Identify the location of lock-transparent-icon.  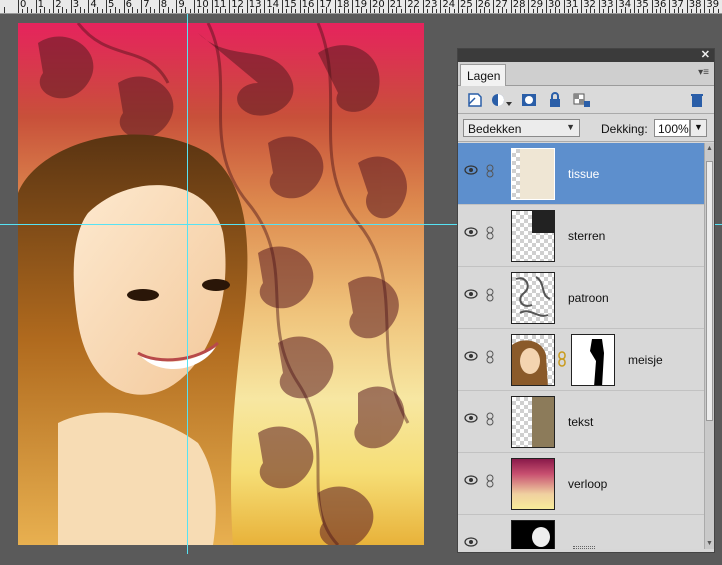
(582, 100).